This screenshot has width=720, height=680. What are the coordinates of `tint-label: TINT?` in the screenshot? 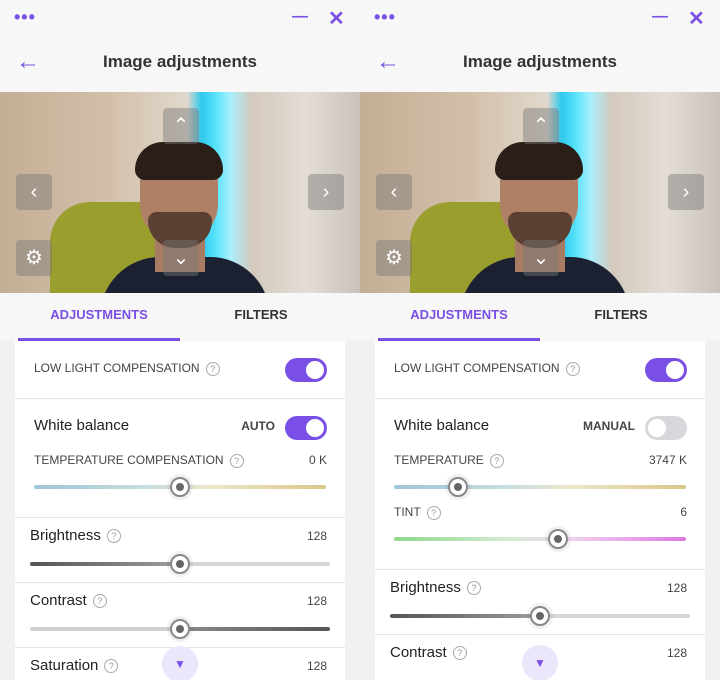 It's located at (417, 512).